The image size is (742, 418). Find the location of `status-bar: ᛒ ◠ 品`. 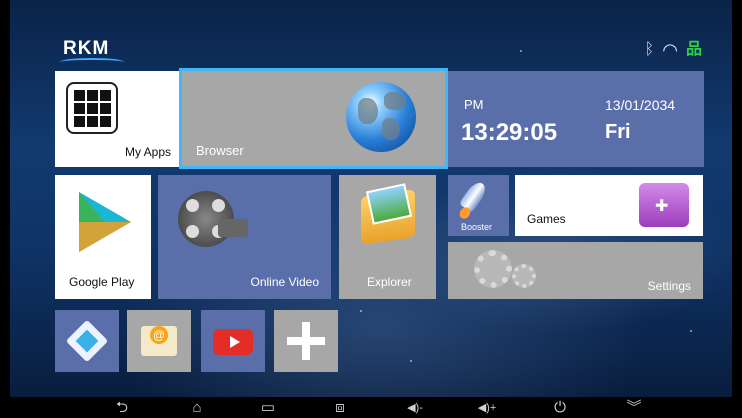

status-bar: ᛒ ◠ 品 is located at coordinates (673, 50).